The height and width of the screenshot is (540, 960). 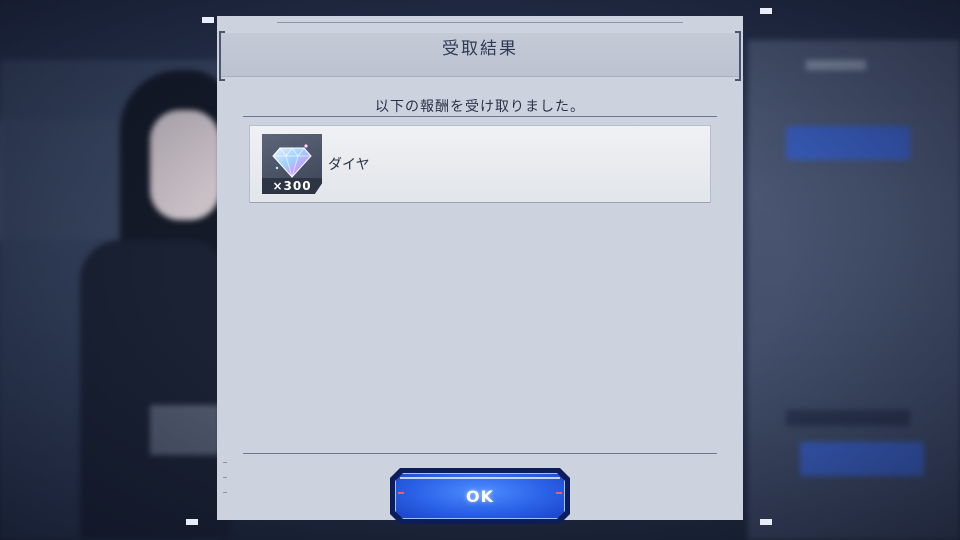 I want to click on divider-top, so click(x=480, y=116).